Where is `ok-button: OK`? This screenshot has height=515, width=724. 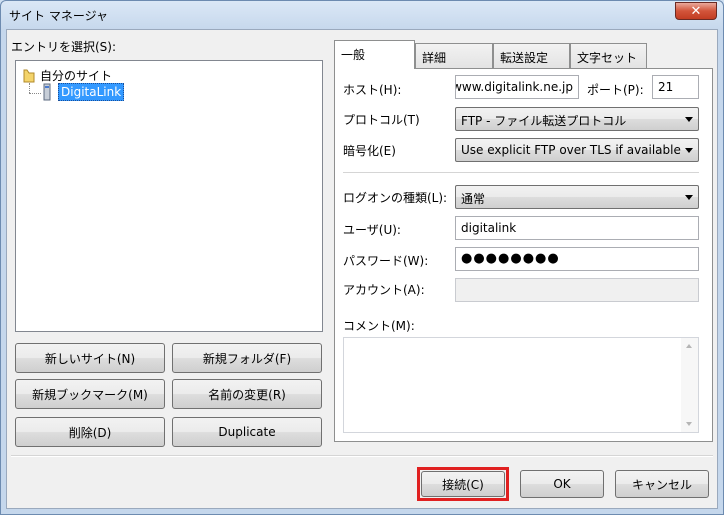
ok-button: OK is located at coordinates (562, 484).